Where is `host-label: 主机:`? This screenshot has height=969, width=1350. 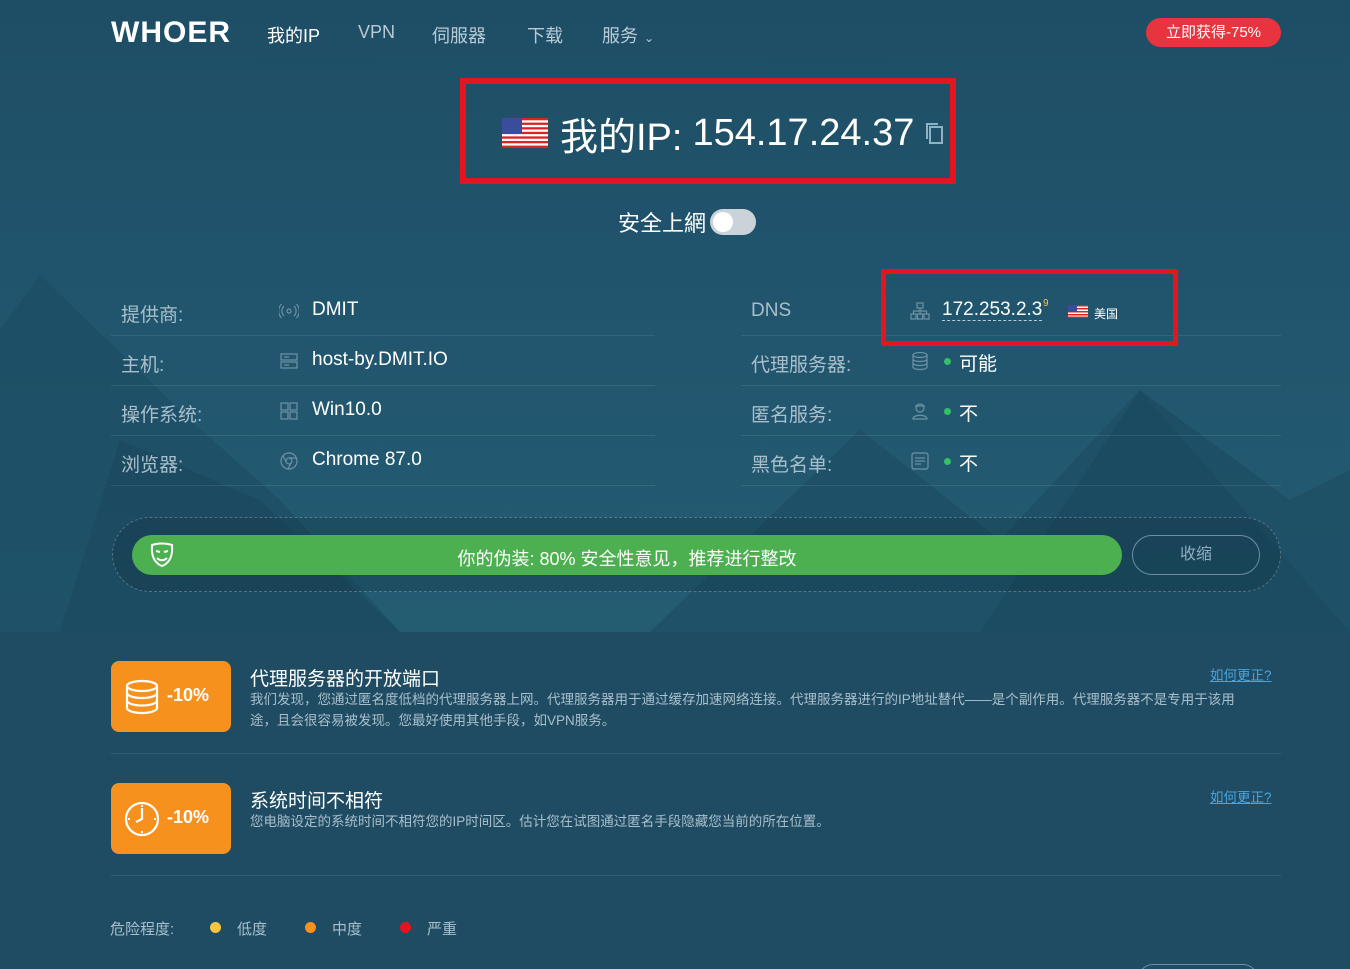 host-label: 主机: is located at coordinates (143, 365).